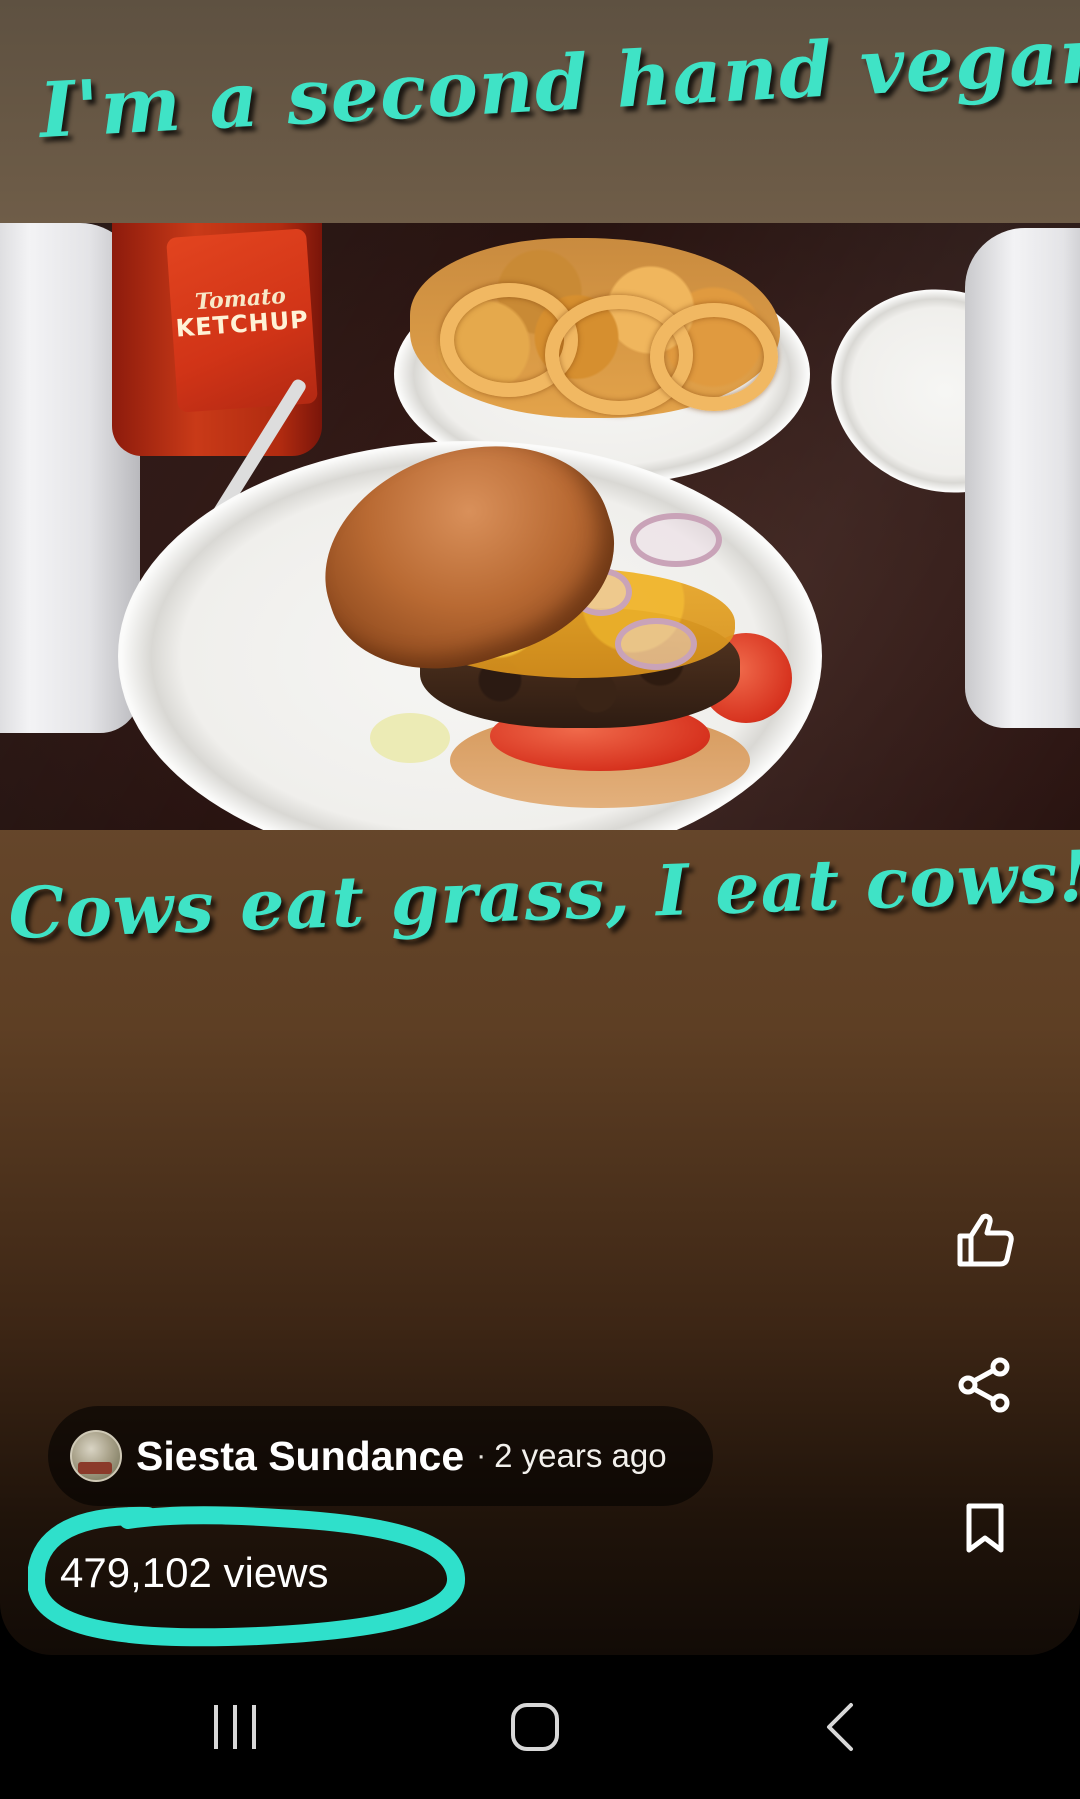 The image size is (1080, 1799). I want to click on avatar-sign, so click(95, 1468).